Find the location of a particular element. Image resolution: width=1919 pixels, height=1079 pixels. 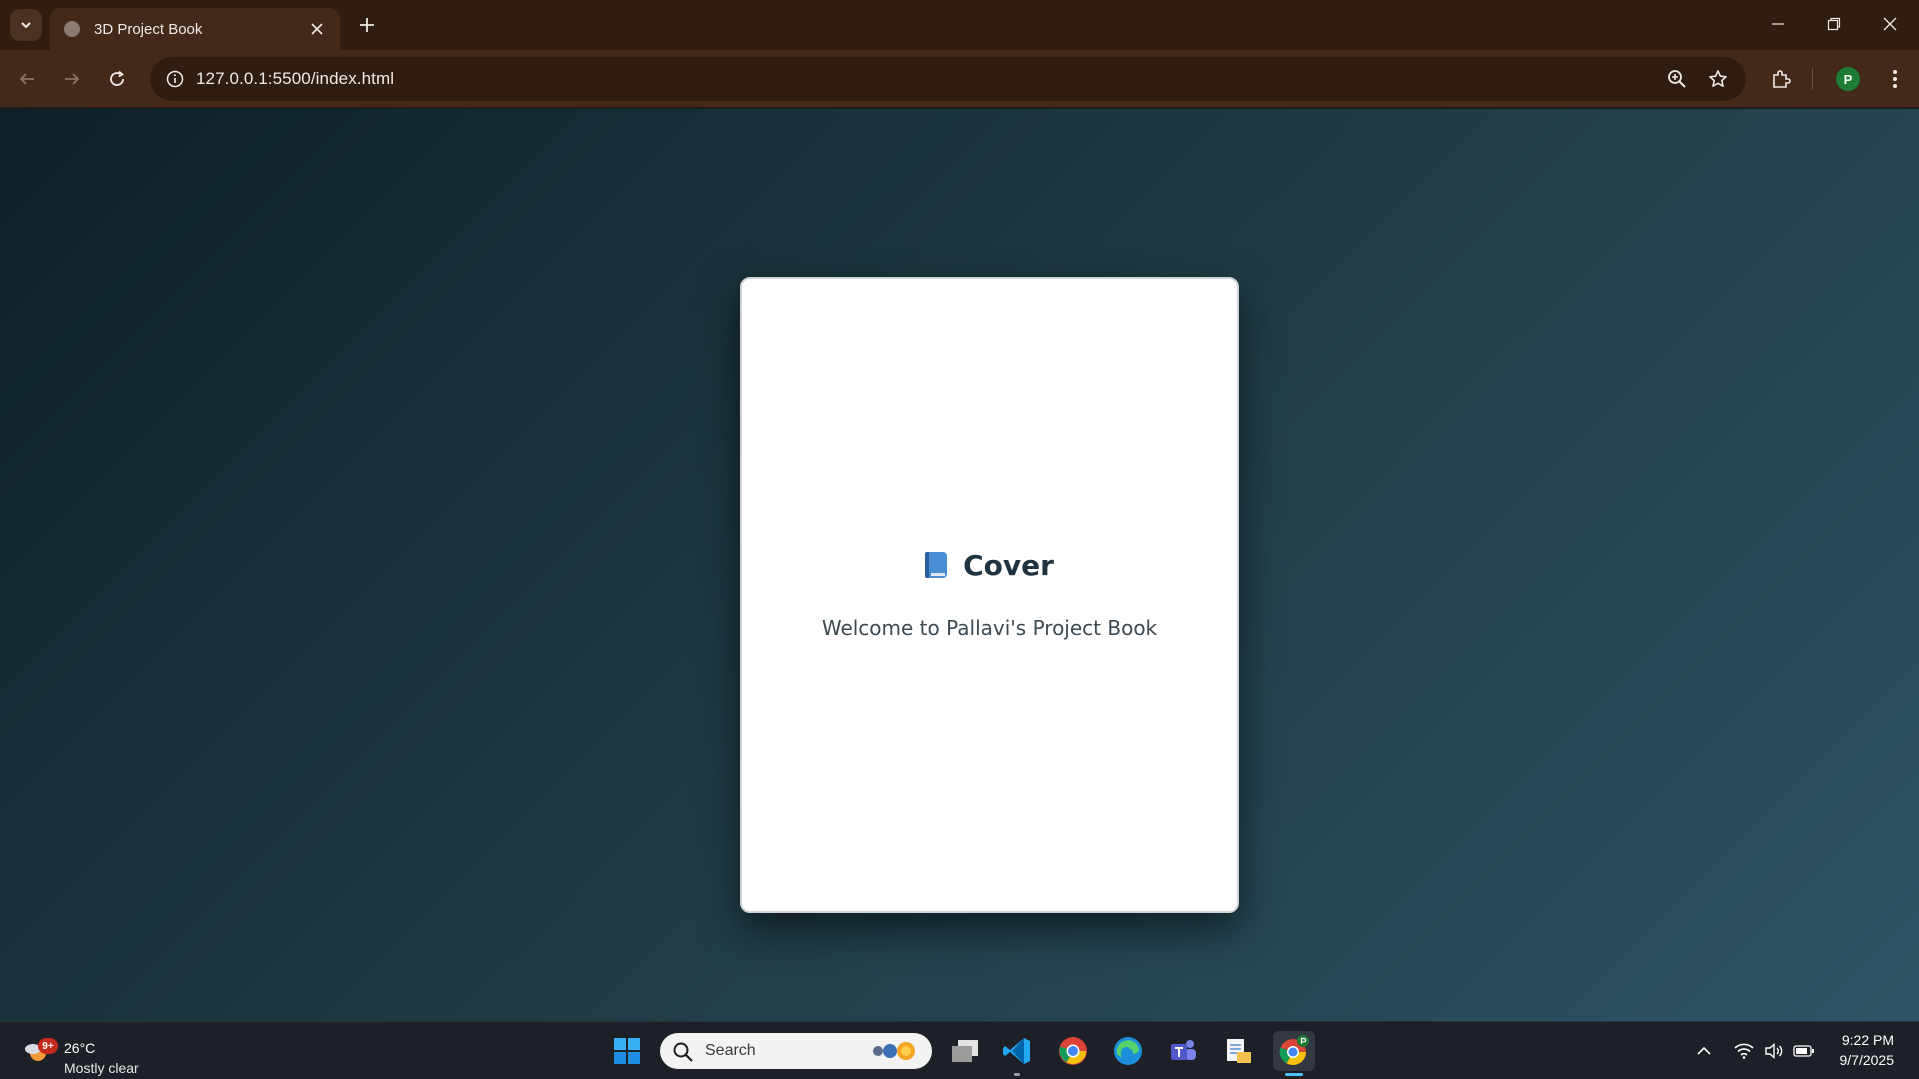

taskbar-search: Search is located at coordinates (796, 1051).